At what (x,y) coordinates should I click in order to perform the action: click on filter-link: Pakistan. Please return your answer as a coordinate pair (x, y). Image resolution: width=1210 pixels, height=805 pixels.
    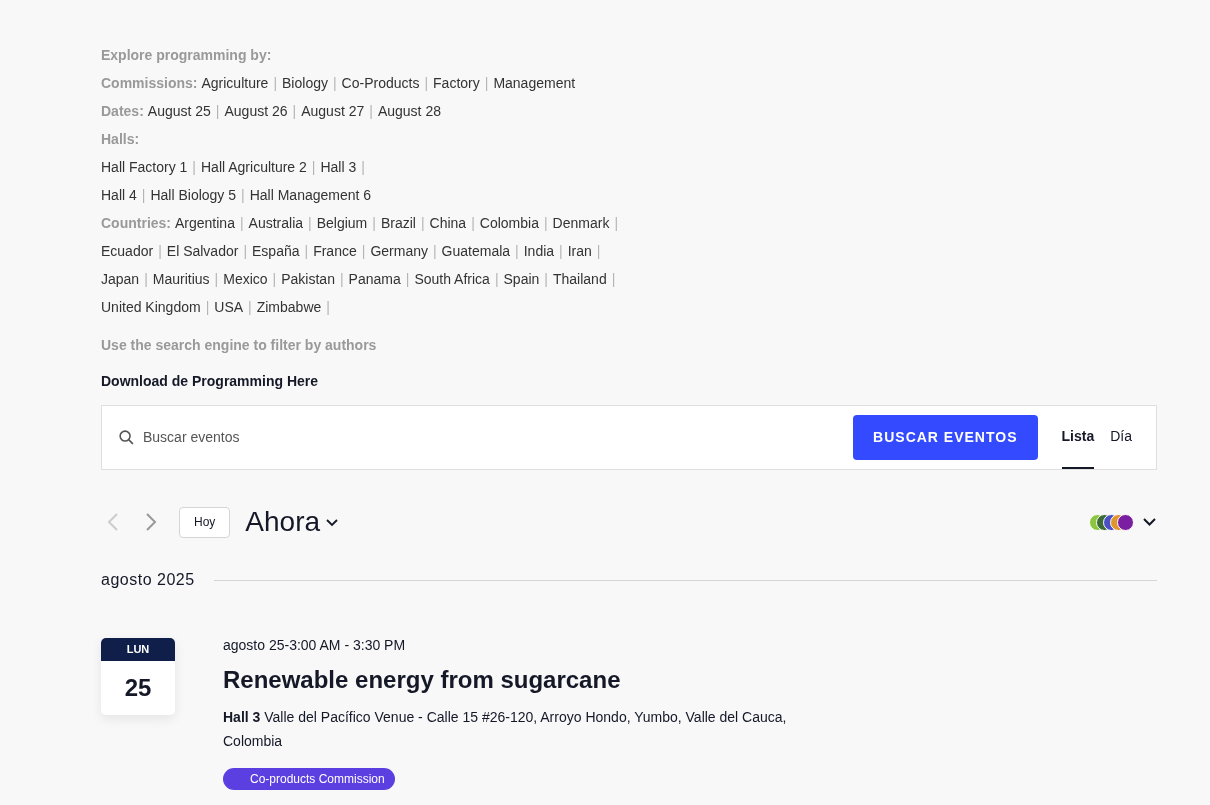
    Looking at the image, I should click on (308, 279).